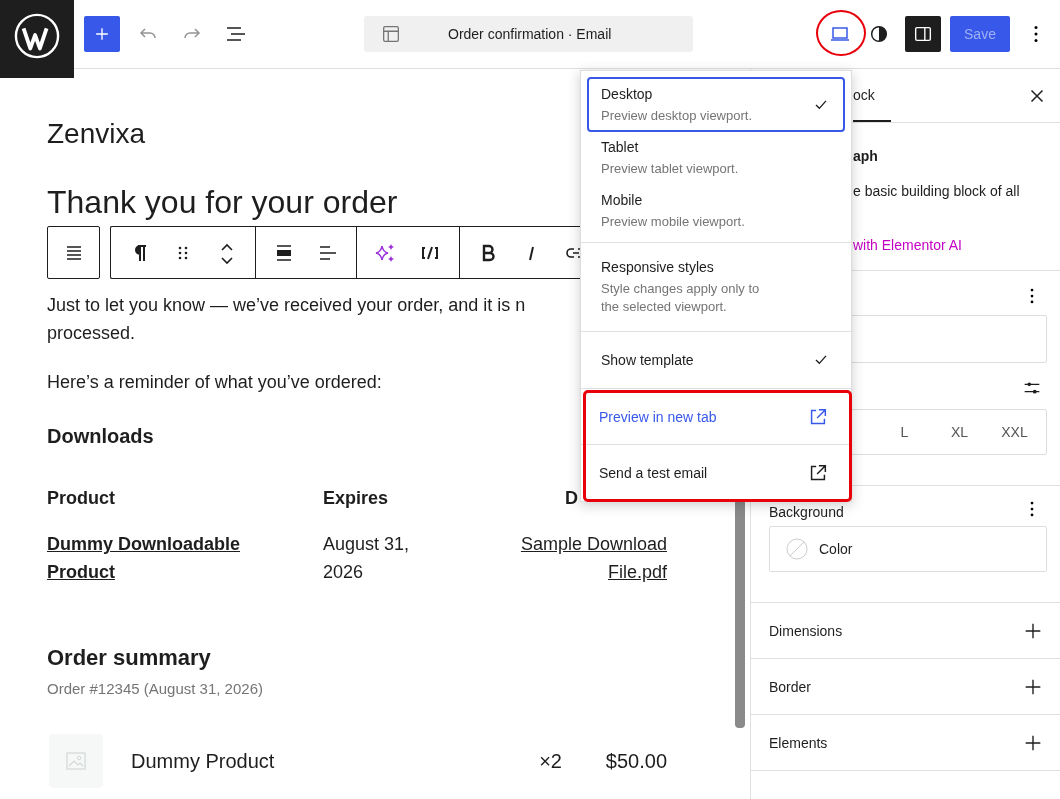 Image resolution: width=1060 pixels, height=799 pixels. I want to click on panel-header: Dimensions, so click(905, 631).